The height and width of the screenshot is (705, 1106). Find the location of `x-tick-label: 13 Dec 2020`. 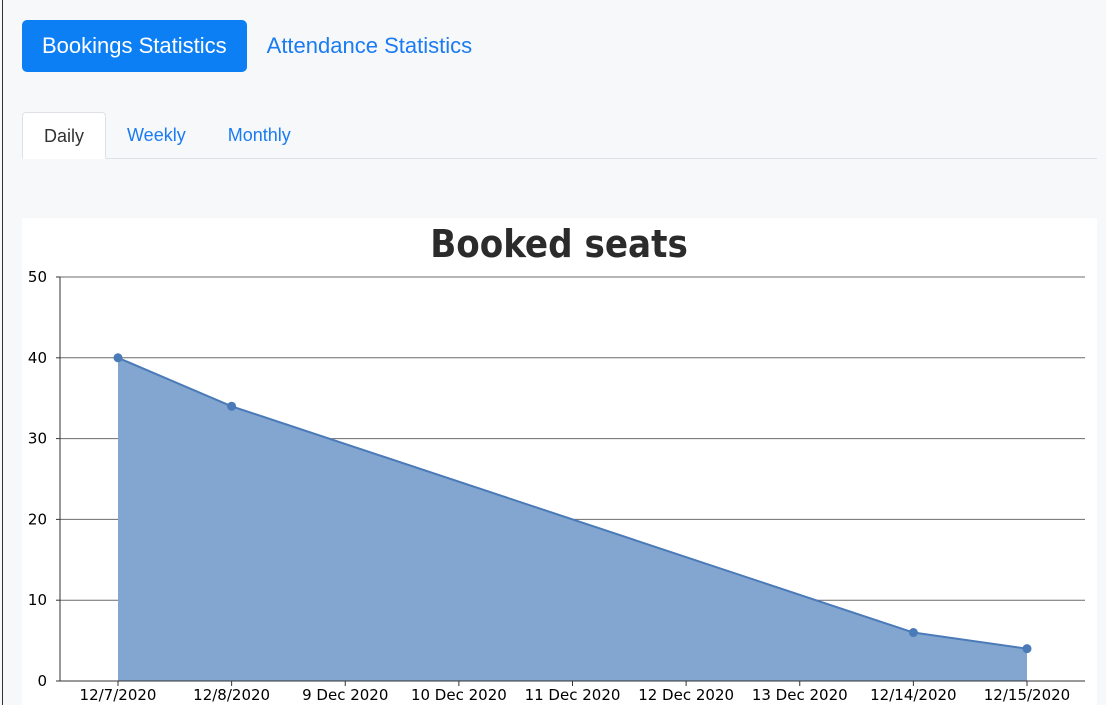

x-tick-label: 13 Dec 2020 is located at coordinates (800, 695).